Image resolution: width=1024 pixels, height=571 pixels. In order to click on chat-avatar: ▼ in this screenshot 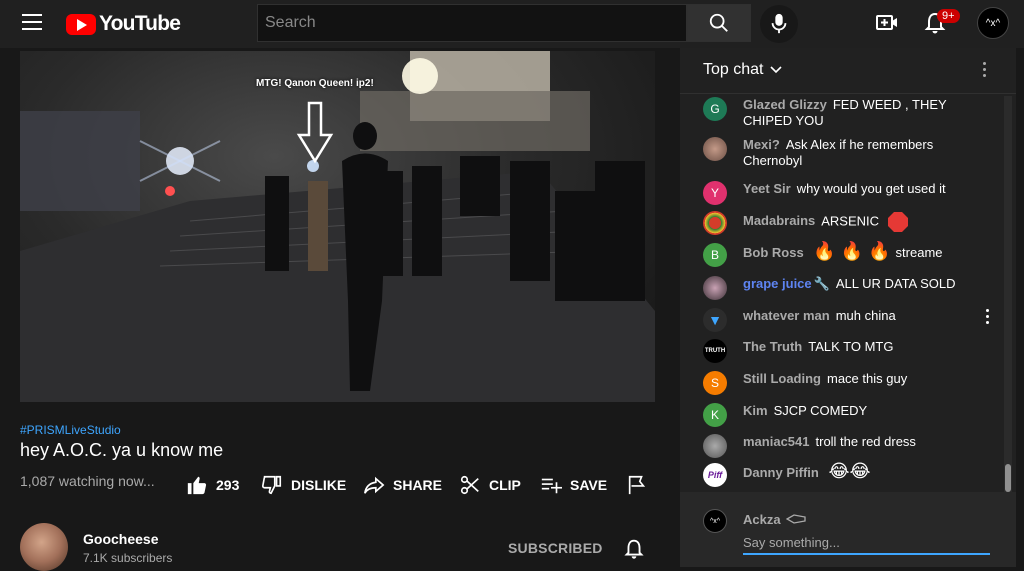, I will do `click(715, 320)`.